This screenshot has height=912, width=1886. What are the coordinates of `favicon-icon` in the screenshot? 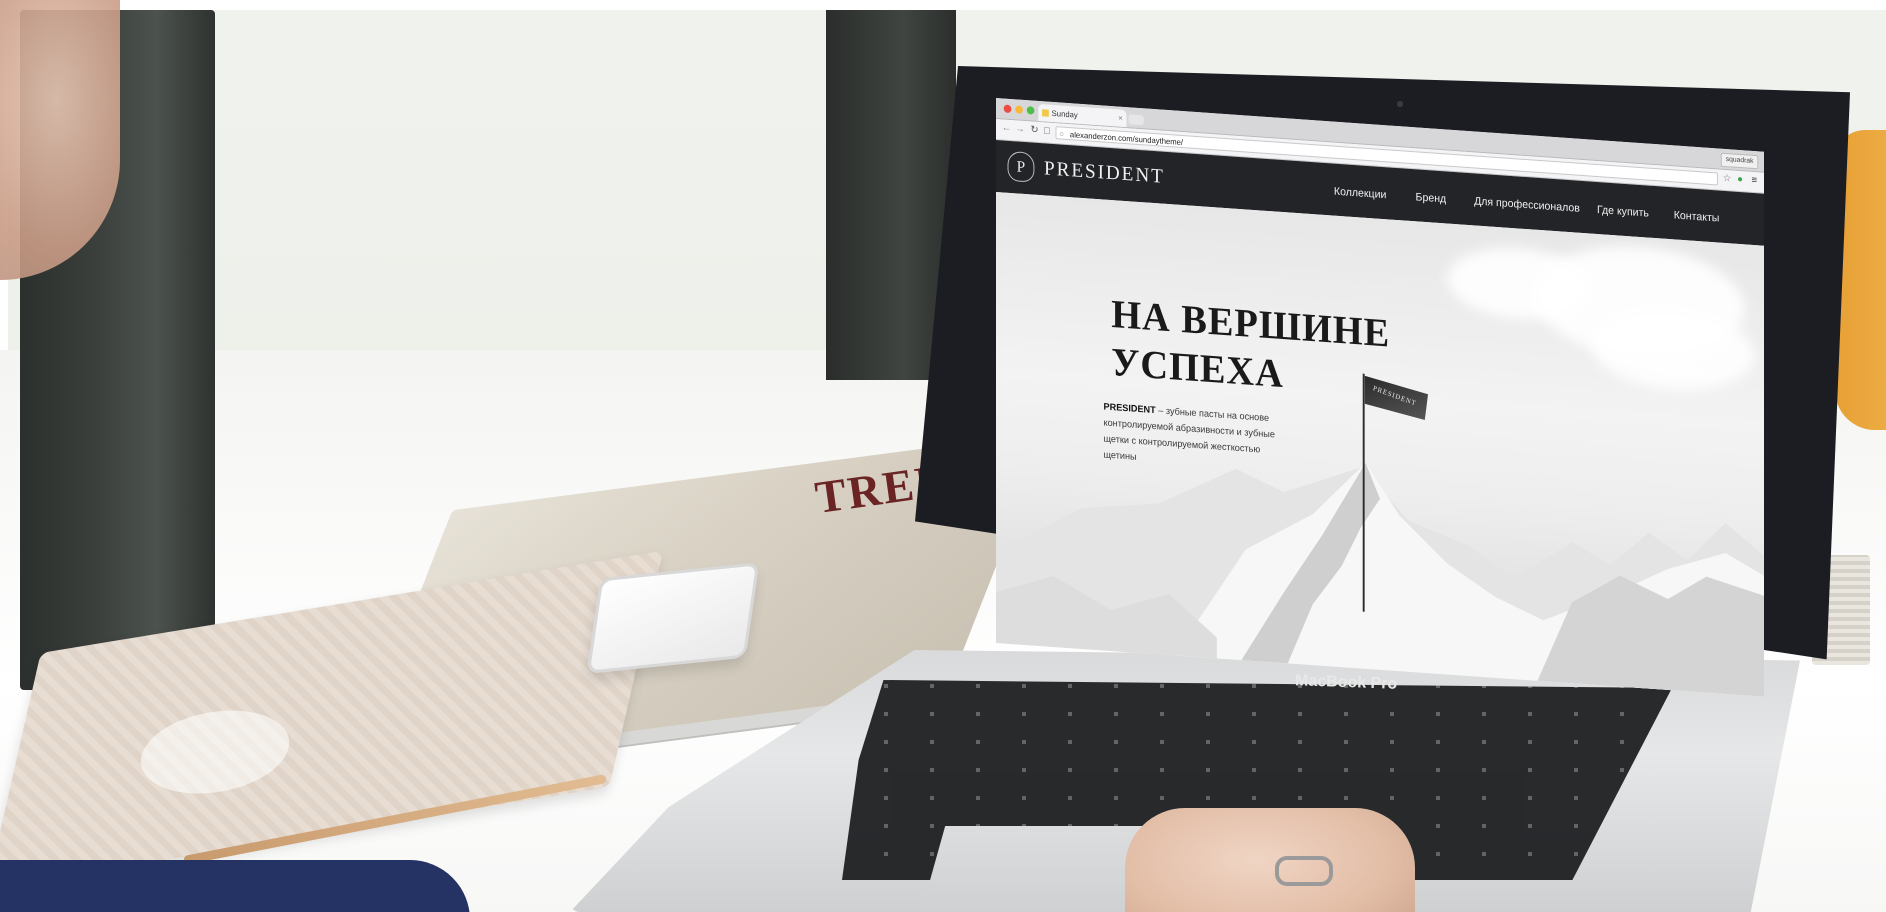 It's located at (1045, 113).